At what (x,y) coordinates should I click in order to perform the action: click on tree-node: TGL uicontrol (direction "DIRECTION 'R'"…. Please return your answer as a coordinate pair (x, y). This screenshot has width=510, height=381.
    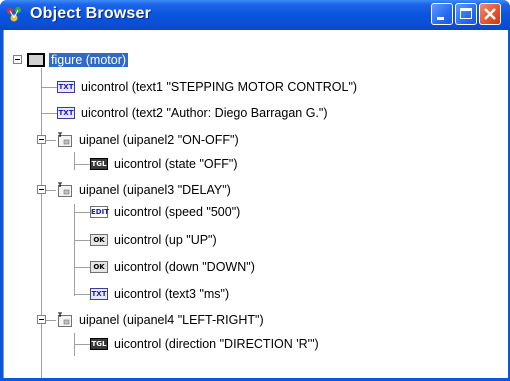
    Looking at the image, I should click on (204, 344).